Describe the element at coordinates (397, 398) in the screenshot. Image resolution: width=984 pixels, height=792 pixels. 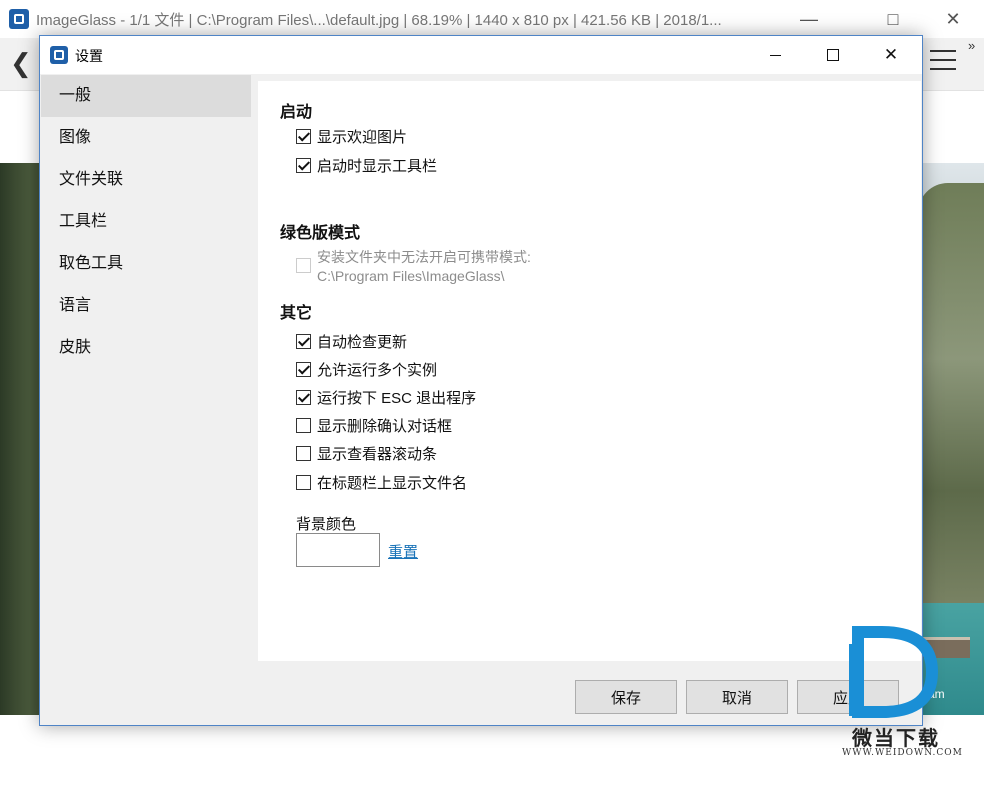
I see `checkbox-label: 运行按下 ESC 退出程序` at that location.